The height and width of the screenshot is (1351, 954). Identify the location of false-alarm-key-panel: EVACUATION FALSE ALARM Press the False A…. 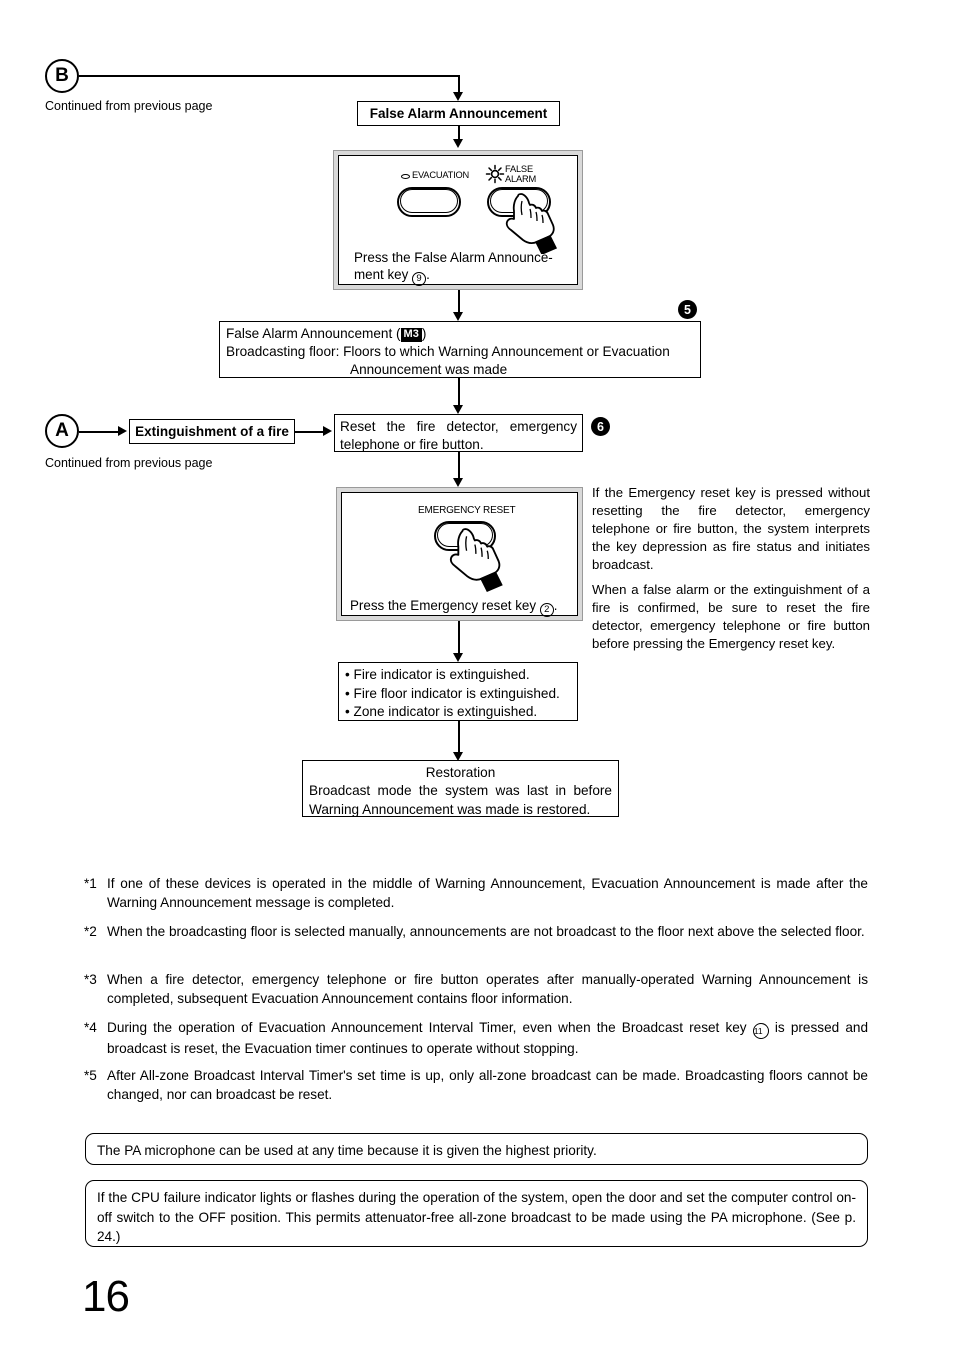
(458, 220).